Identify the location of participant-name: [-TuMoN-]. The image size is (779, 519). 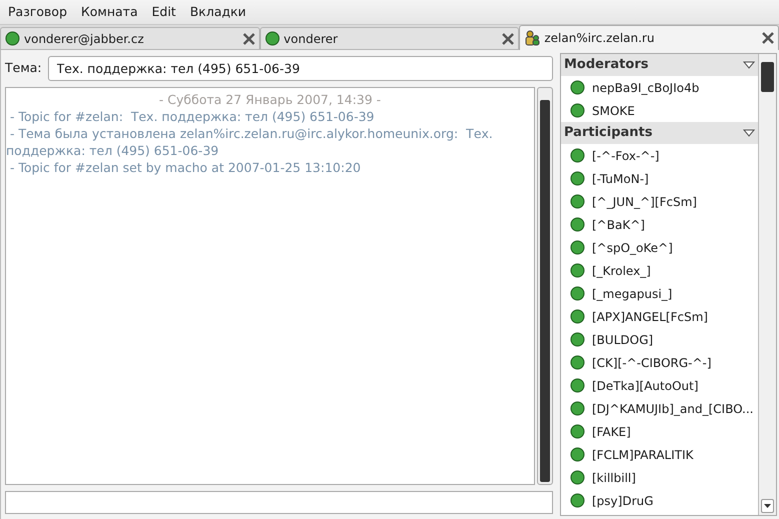
(620, 179).